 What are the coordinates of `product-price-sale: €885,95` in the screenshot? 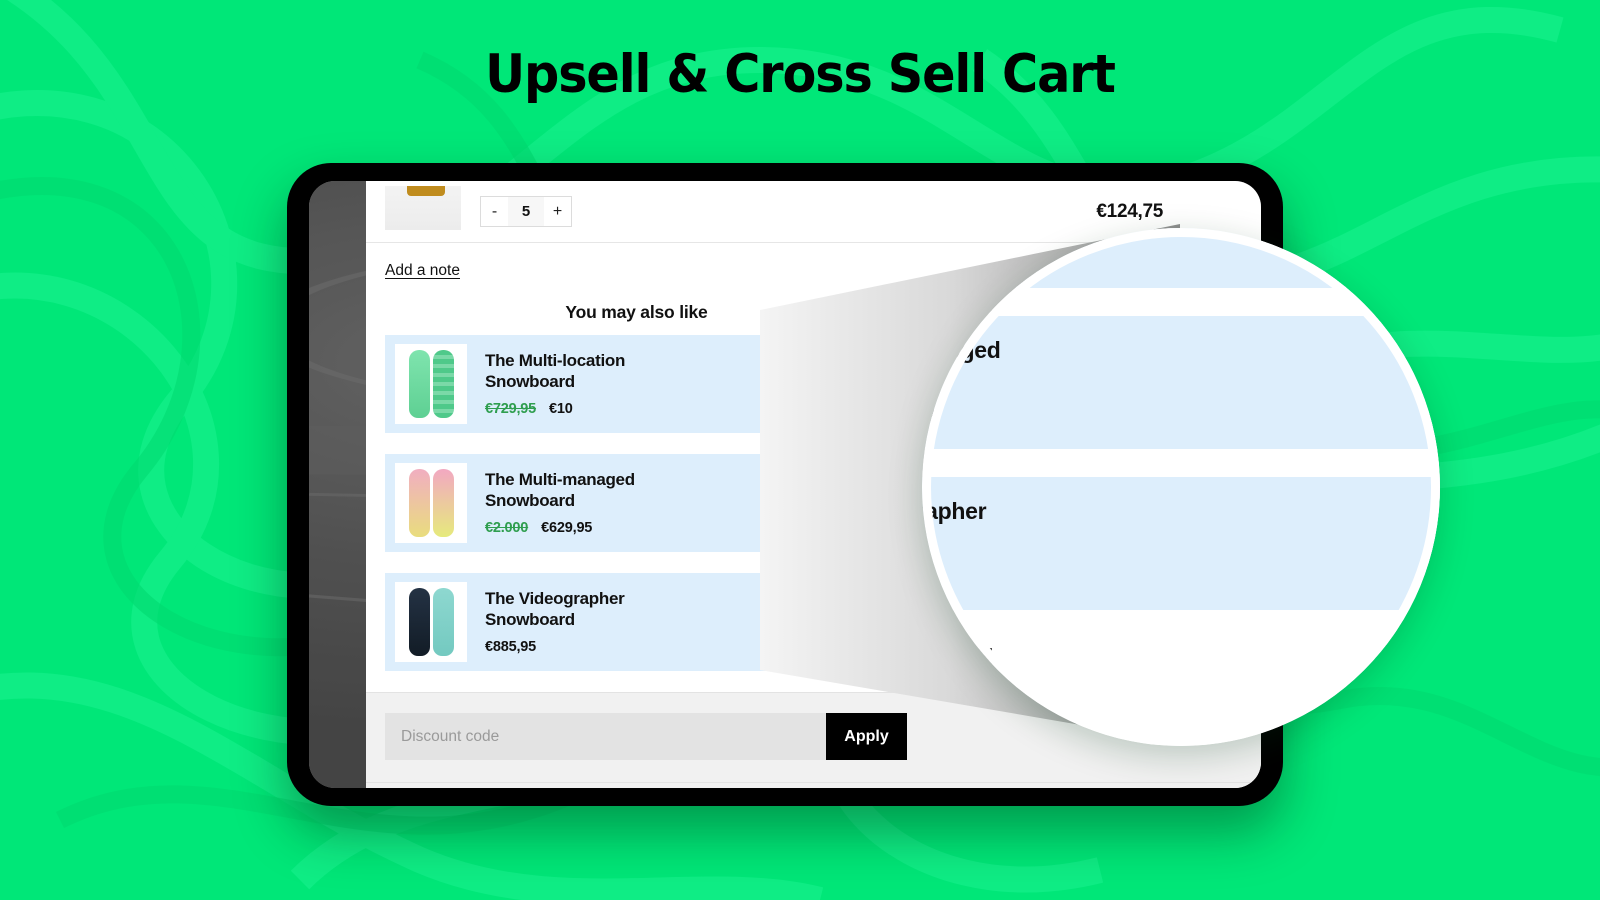 It's located at (511, 647).